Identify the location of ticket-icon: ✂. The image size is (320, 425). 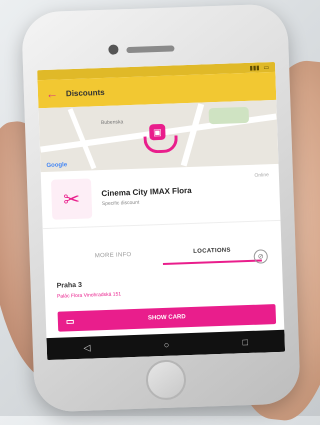
(71, 199).